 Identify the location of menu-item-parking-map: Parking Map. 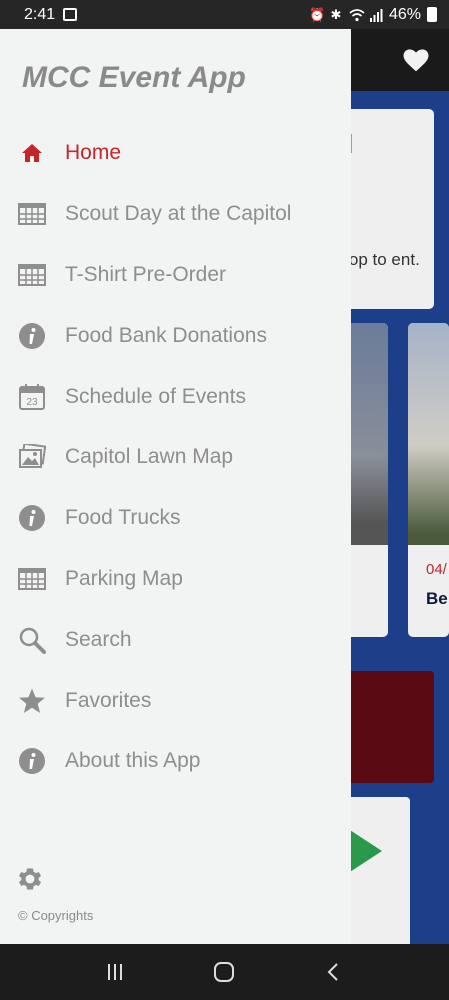
(175, 579).